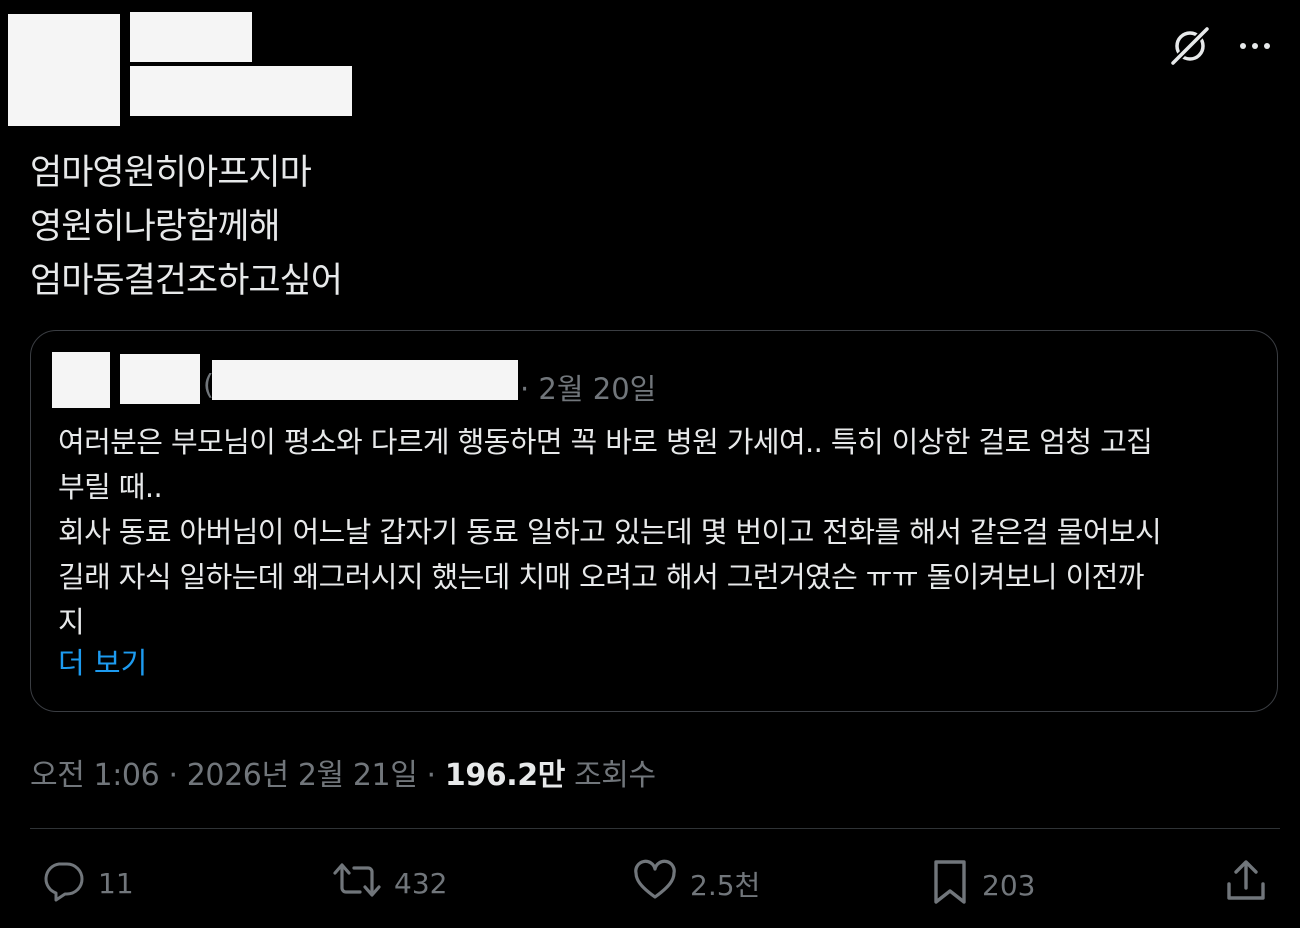 This screenshot has height=928, width=1300. I want to click on tweet-text: 엄마영원히아프지마 영원히나랑함께해 엄마동결건조하고싶어, so click(186, 227).